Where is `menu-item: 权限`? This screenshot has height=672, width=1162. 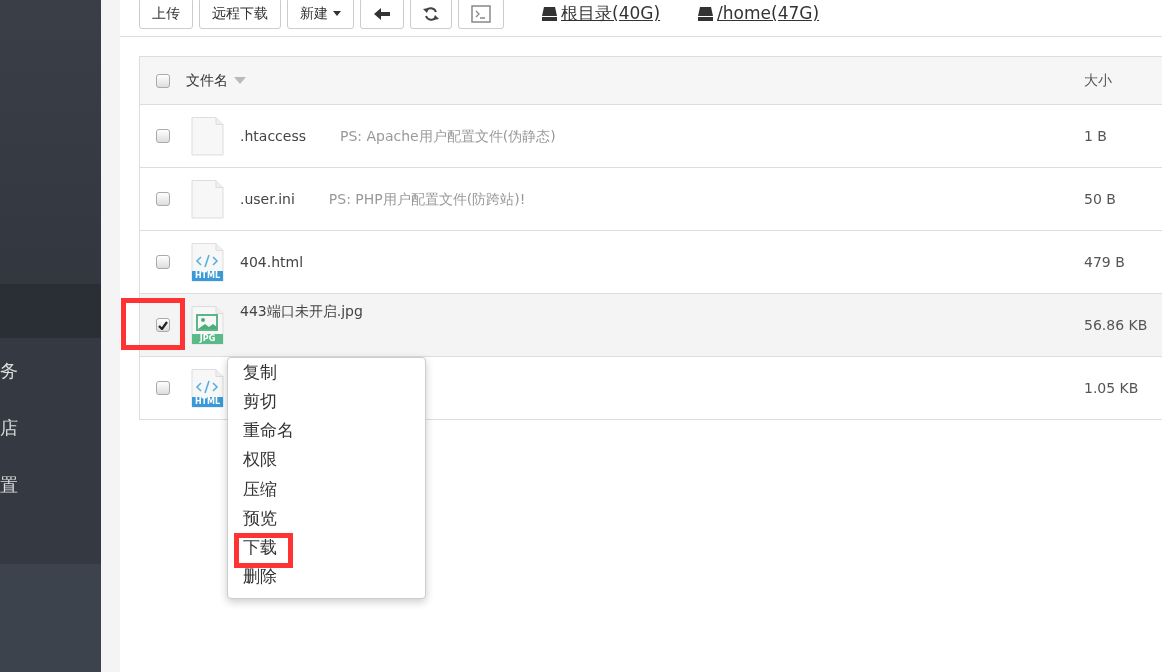
menu-item: 权限 is located at coordinates (326, 460).